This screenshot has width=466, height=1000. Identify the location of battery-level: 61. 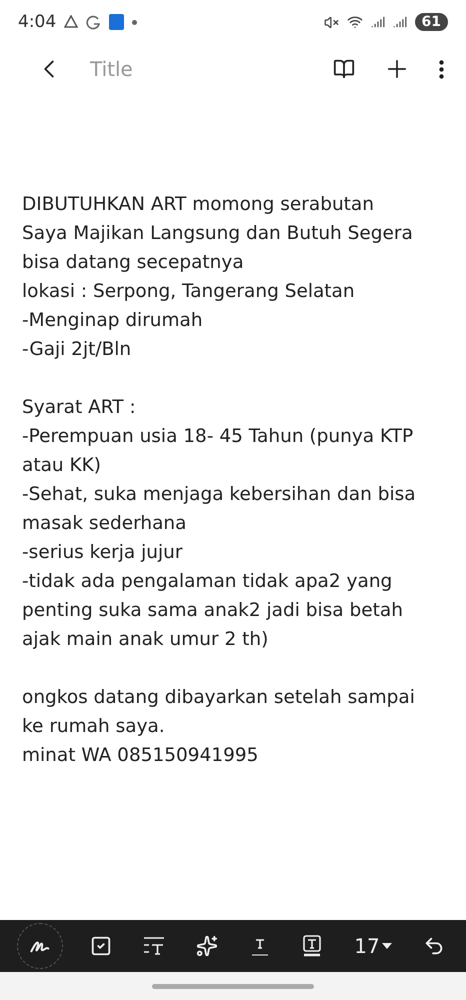
(431, 22).